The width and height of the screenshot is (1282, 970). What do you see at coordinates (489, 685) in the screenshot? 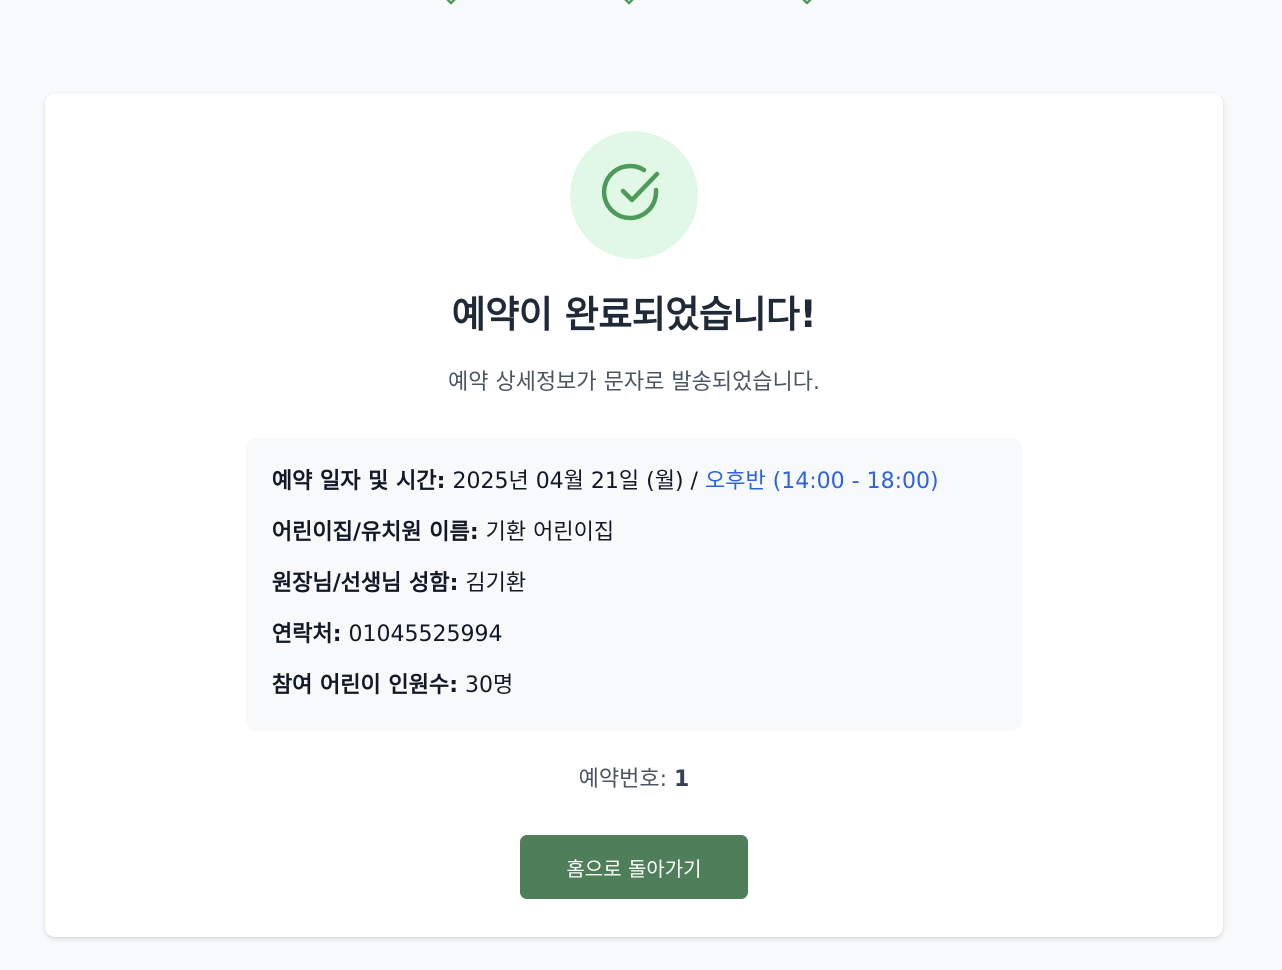
I see `detail-value: 30명` at bounding box center [489, 685].